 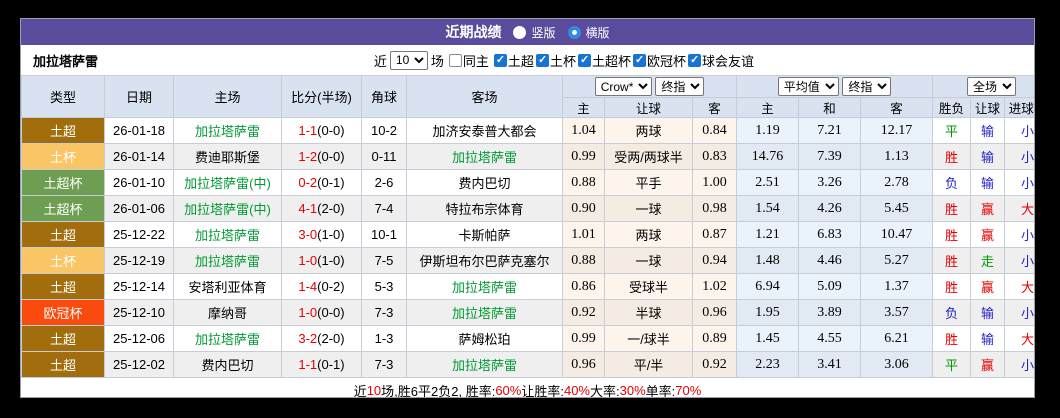 What do you see at coordinates (648, 338) in the screenshot?
I see `handicap-cell: 一/球半` at bounding box center [648, 338].